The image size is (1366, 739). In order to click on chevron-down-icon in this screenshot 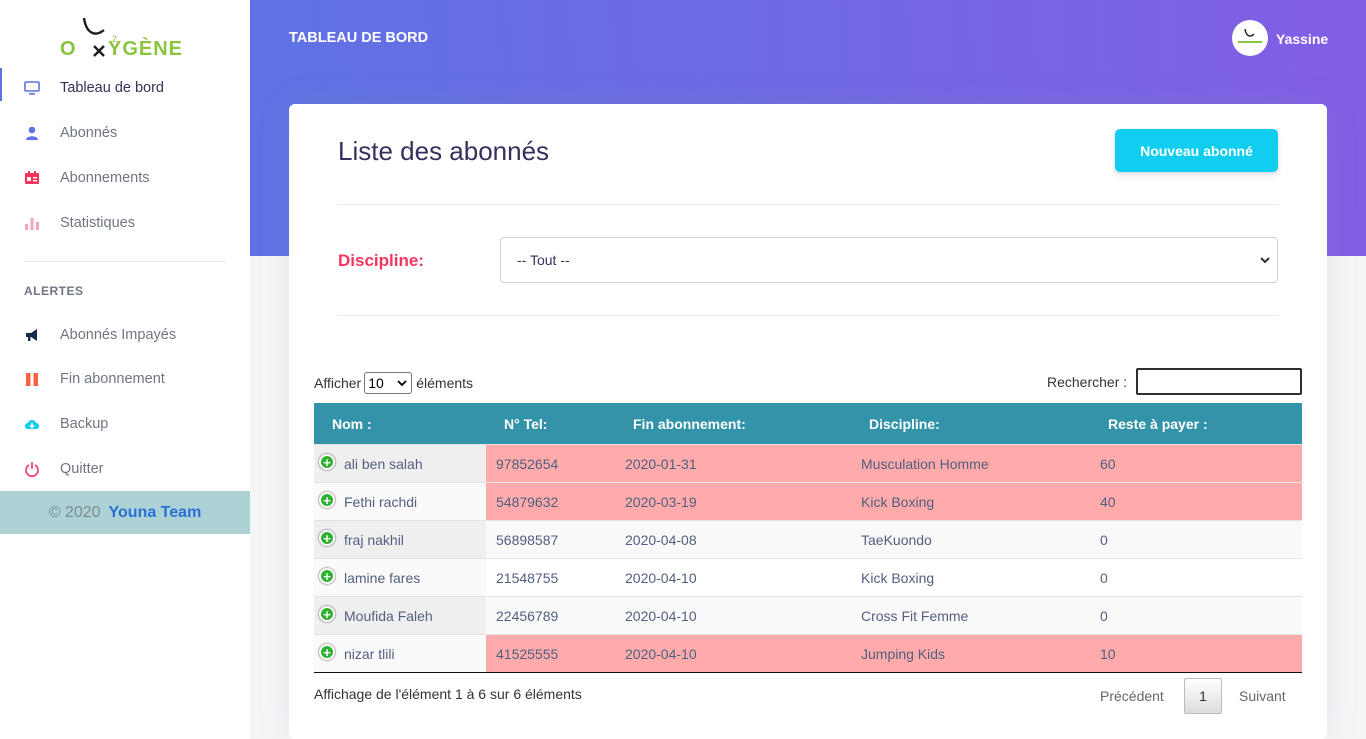, I will do `click(402, 383)`.